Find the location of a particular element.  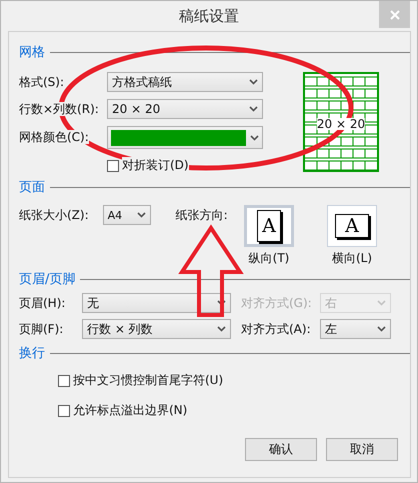

preview-label: 20 × 20 is located at coordinates (341, 124).